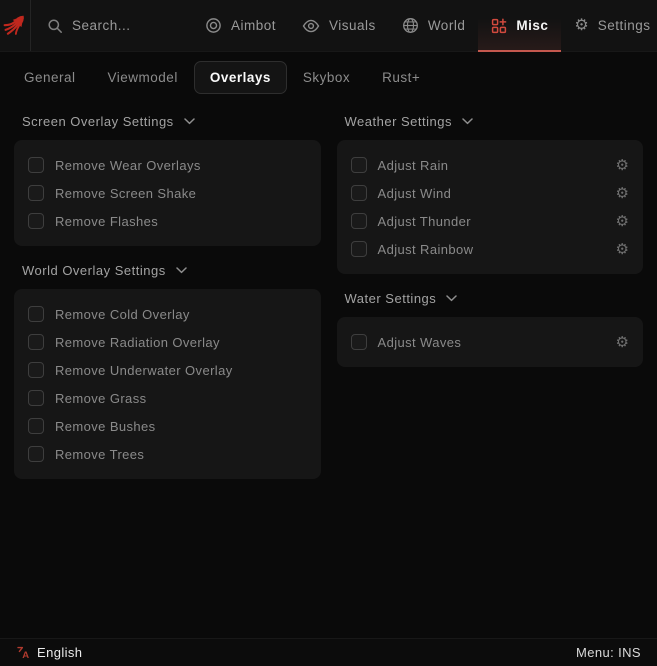  I want to click on nav-item-visuals: Visuals, so click(339, 25).